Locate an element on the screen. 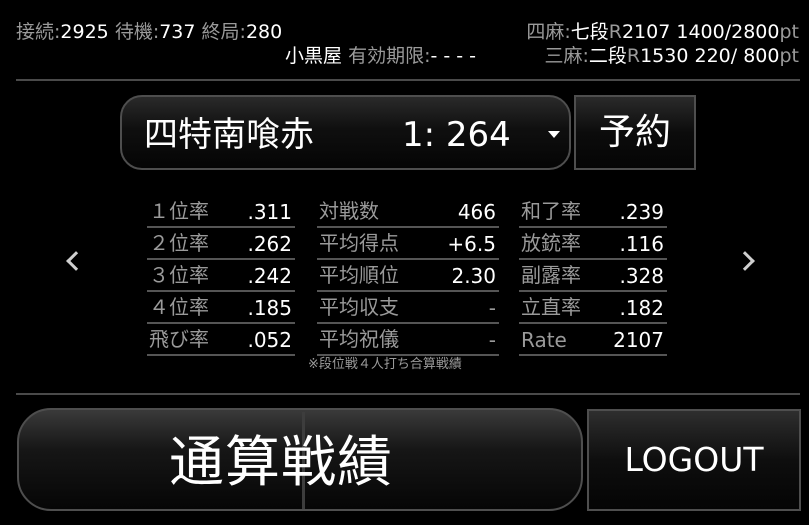 Image resolution: width=809 pixels, height=525 pixels. three-player-points-max: / 800 is located at coordinates (755, 56).